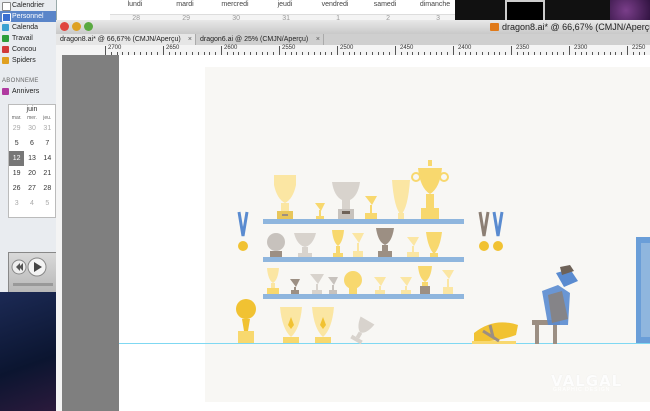 The image size is (650, 411). Describe the element at coordinates (639, 48) in the screenshot. I see `ruler-label: 2250` at that location.